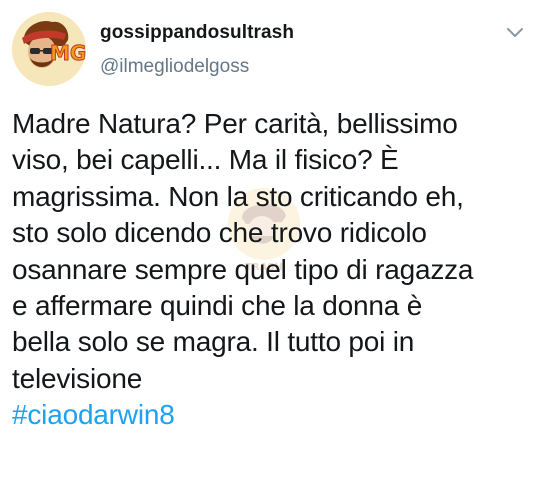  I want to click on tweet-line: e affermare quindi che la donna è, so click(217, 306).